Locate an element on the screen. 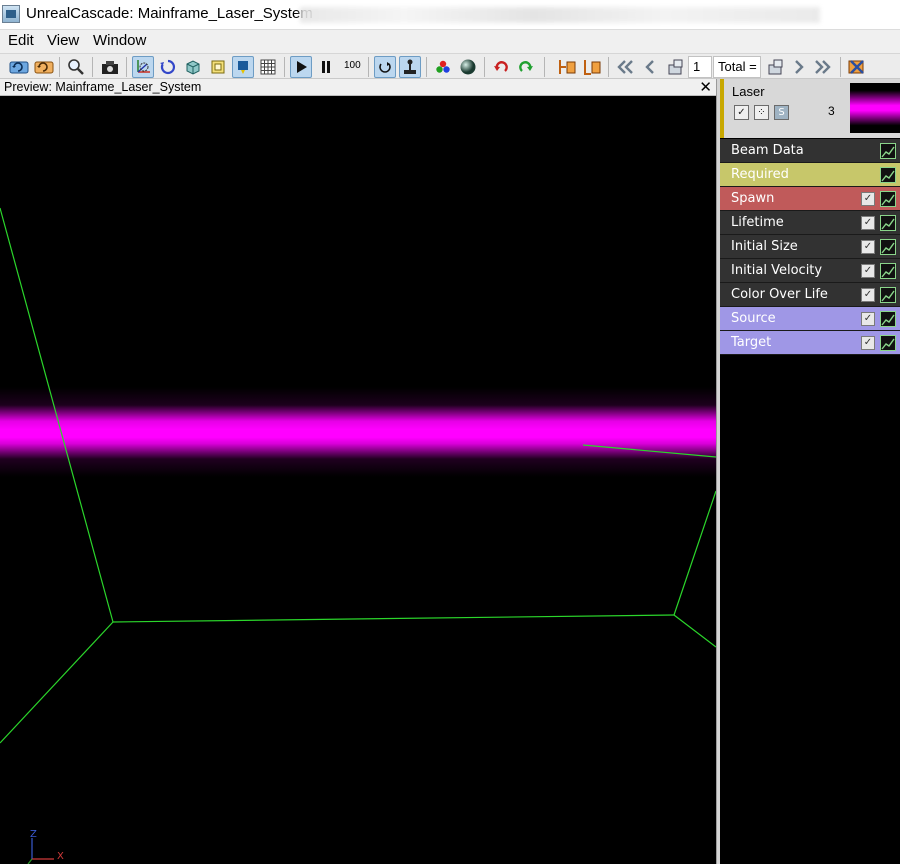 This screenshot has width=900, height=864. emitter-header: Laser ✓ ⁘ S 3 is located at coordinates (810, 108).